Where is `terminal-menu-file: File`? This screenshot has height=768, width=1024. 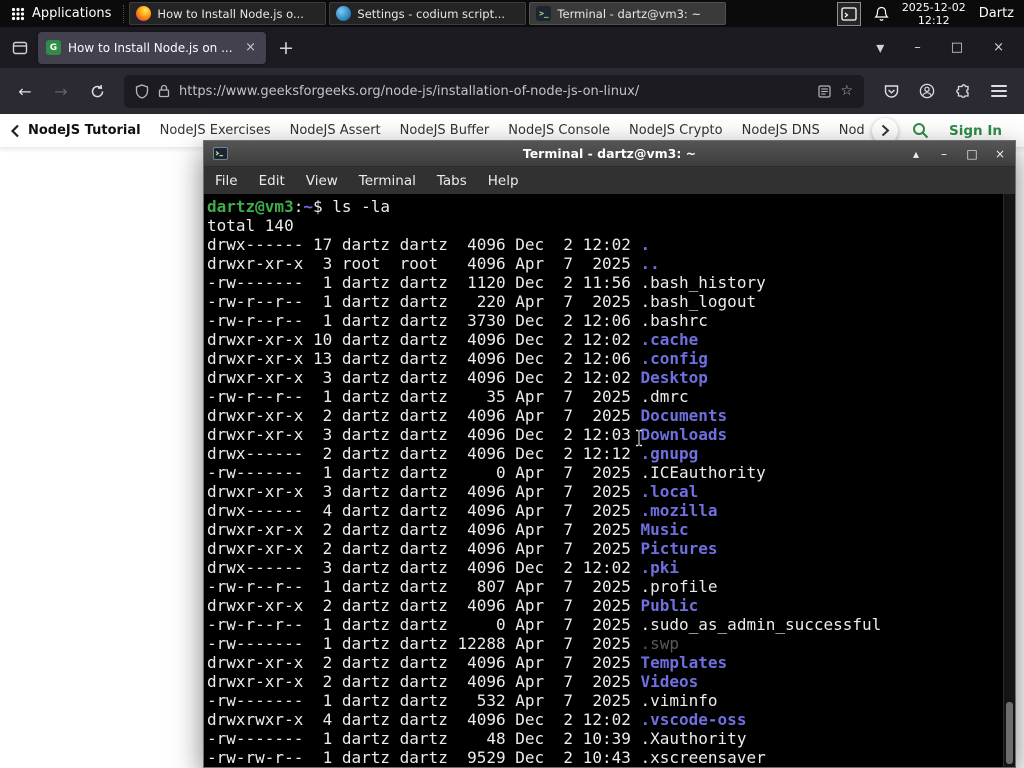
terminal-menu-file: File is located at coordinates (226, 181).